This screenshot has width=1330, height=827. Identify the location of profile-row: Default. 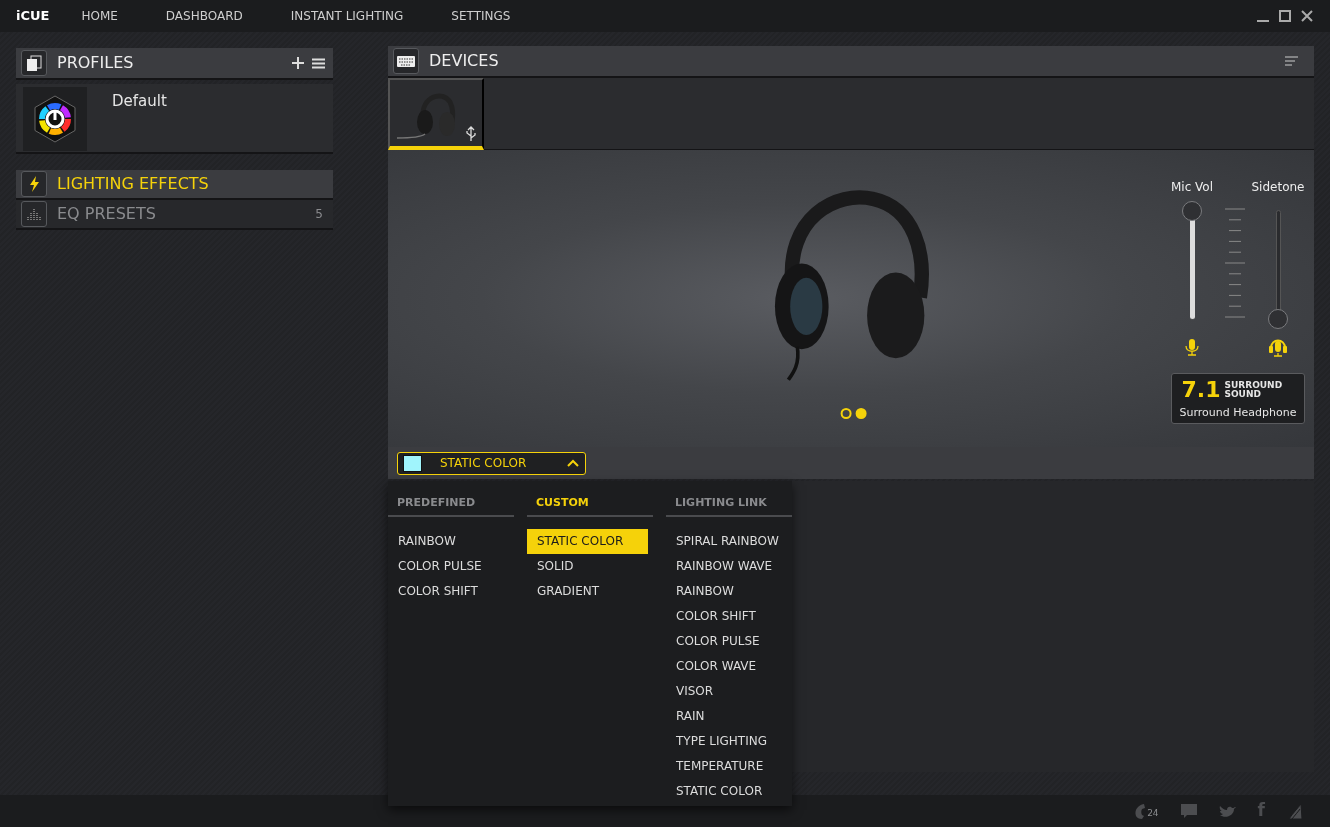
(174, 119).